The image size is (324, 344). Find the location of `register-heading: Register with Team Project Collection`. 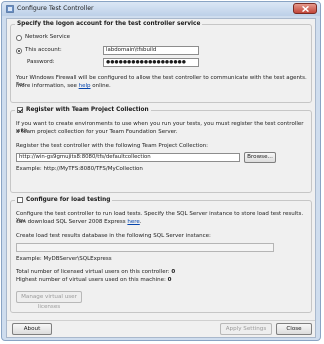

register-heading: Register with Team Project Collection is located at coordinates (83, 110).